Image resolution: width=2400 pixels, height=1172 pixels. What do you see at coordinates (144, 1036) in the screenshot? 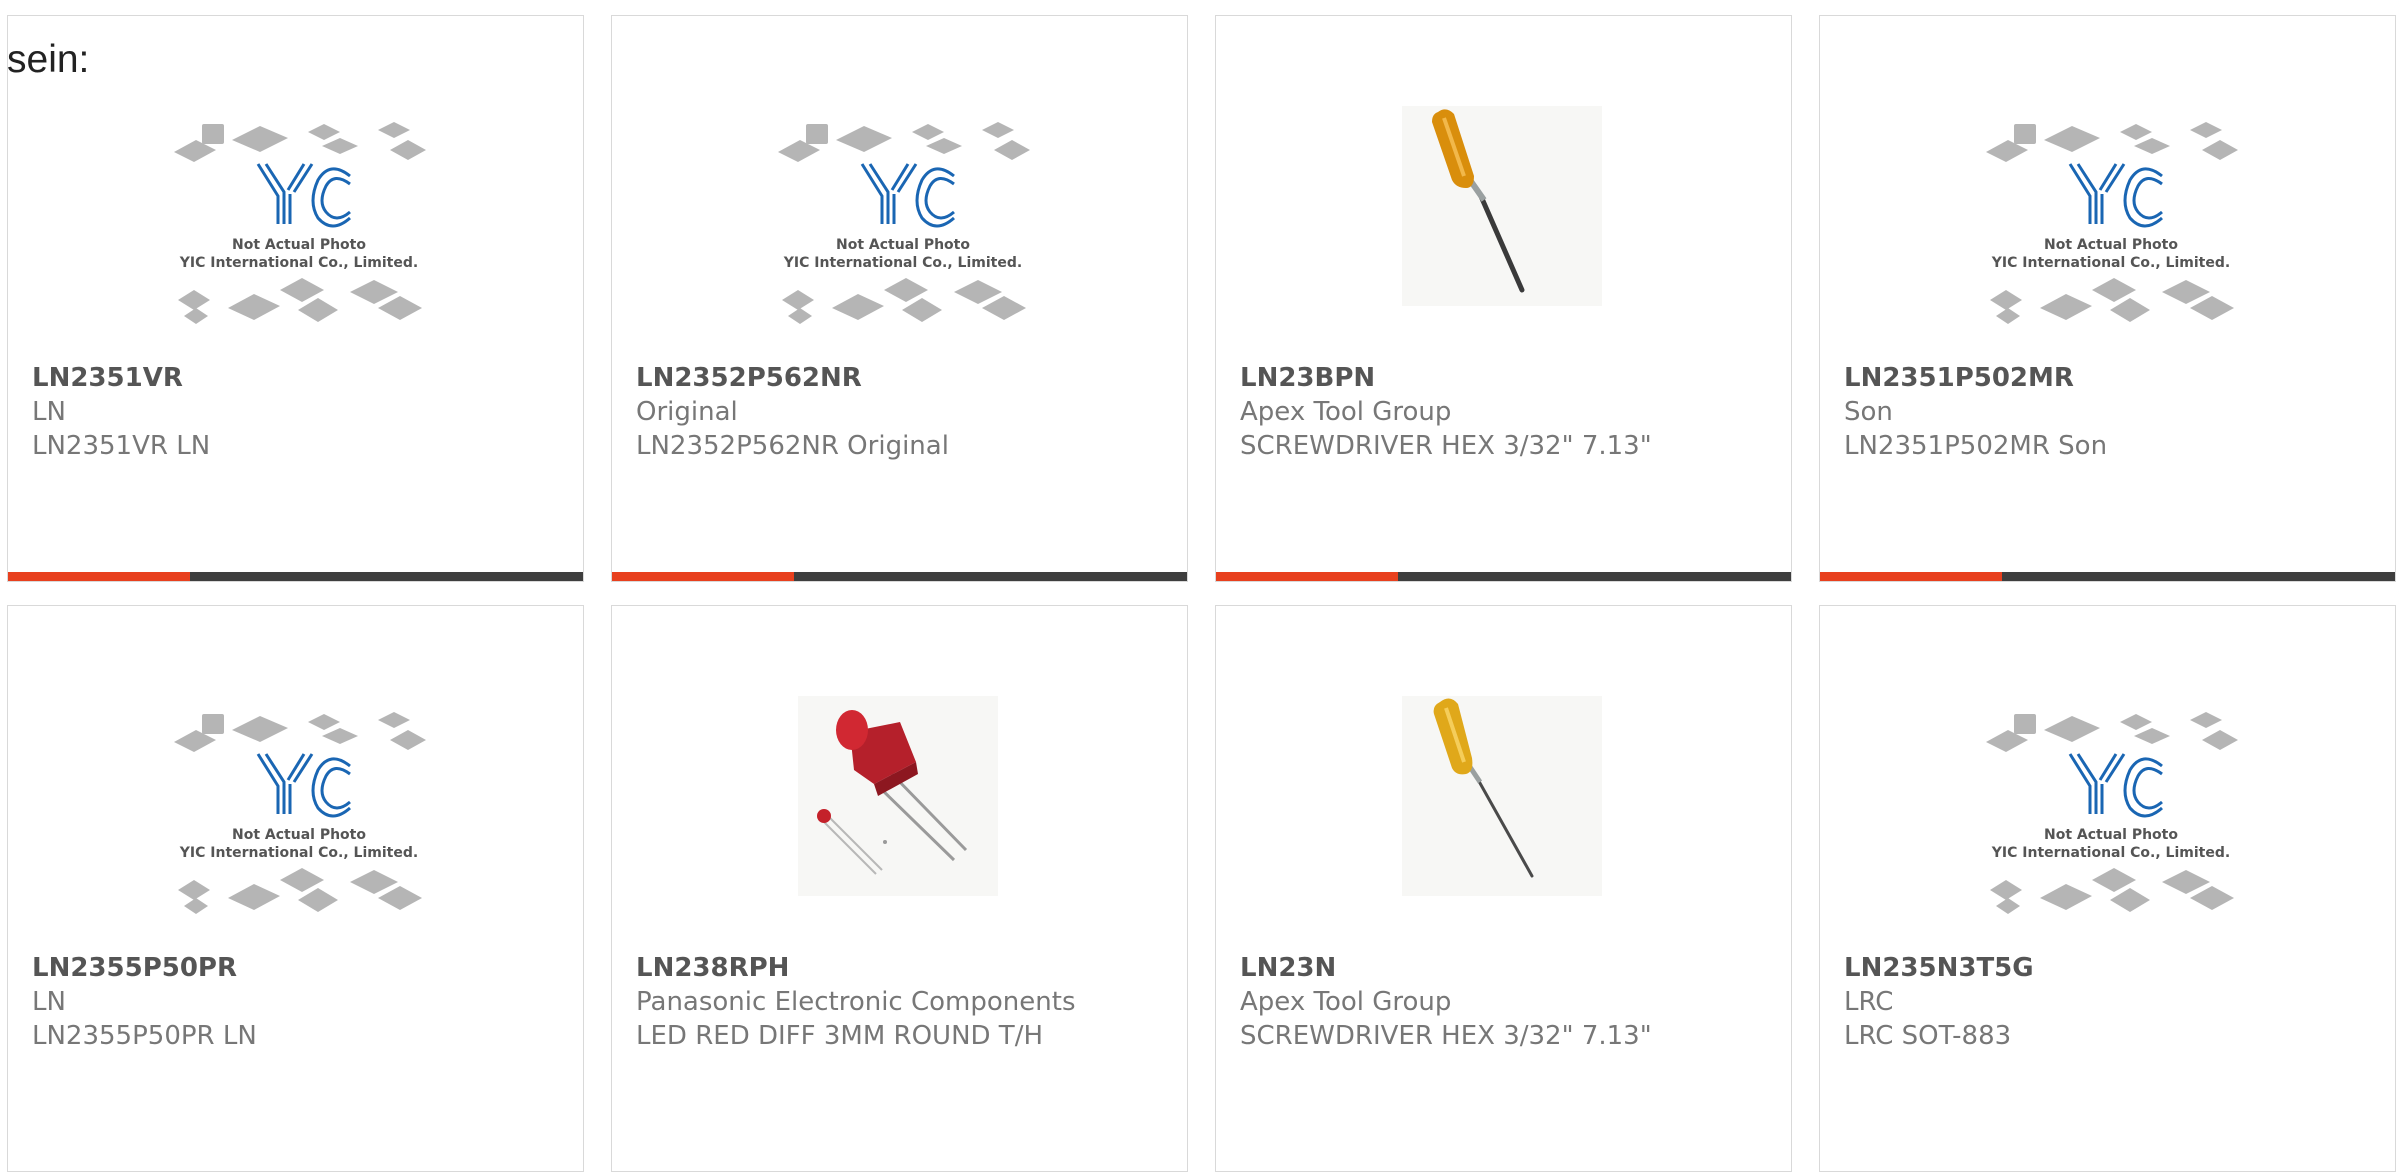
I see `product-description: LN2355P50PR LN` at bounding box center [144, 1036].